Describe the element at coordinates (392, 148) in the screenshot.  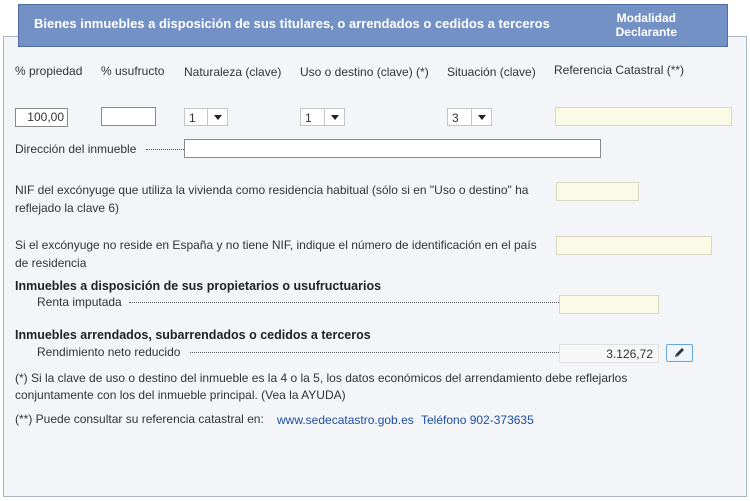
I see `direccion-input` at that location.